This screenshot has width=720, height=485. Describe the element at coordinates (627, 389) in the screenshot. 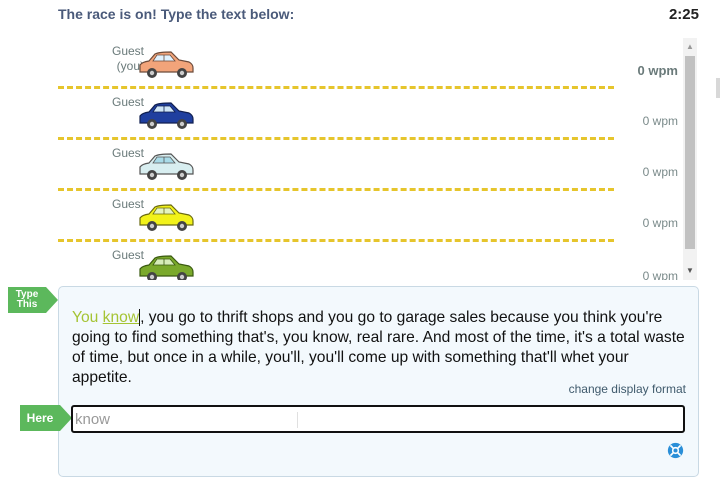

I see `change-display-format-link: change display format` at that location.